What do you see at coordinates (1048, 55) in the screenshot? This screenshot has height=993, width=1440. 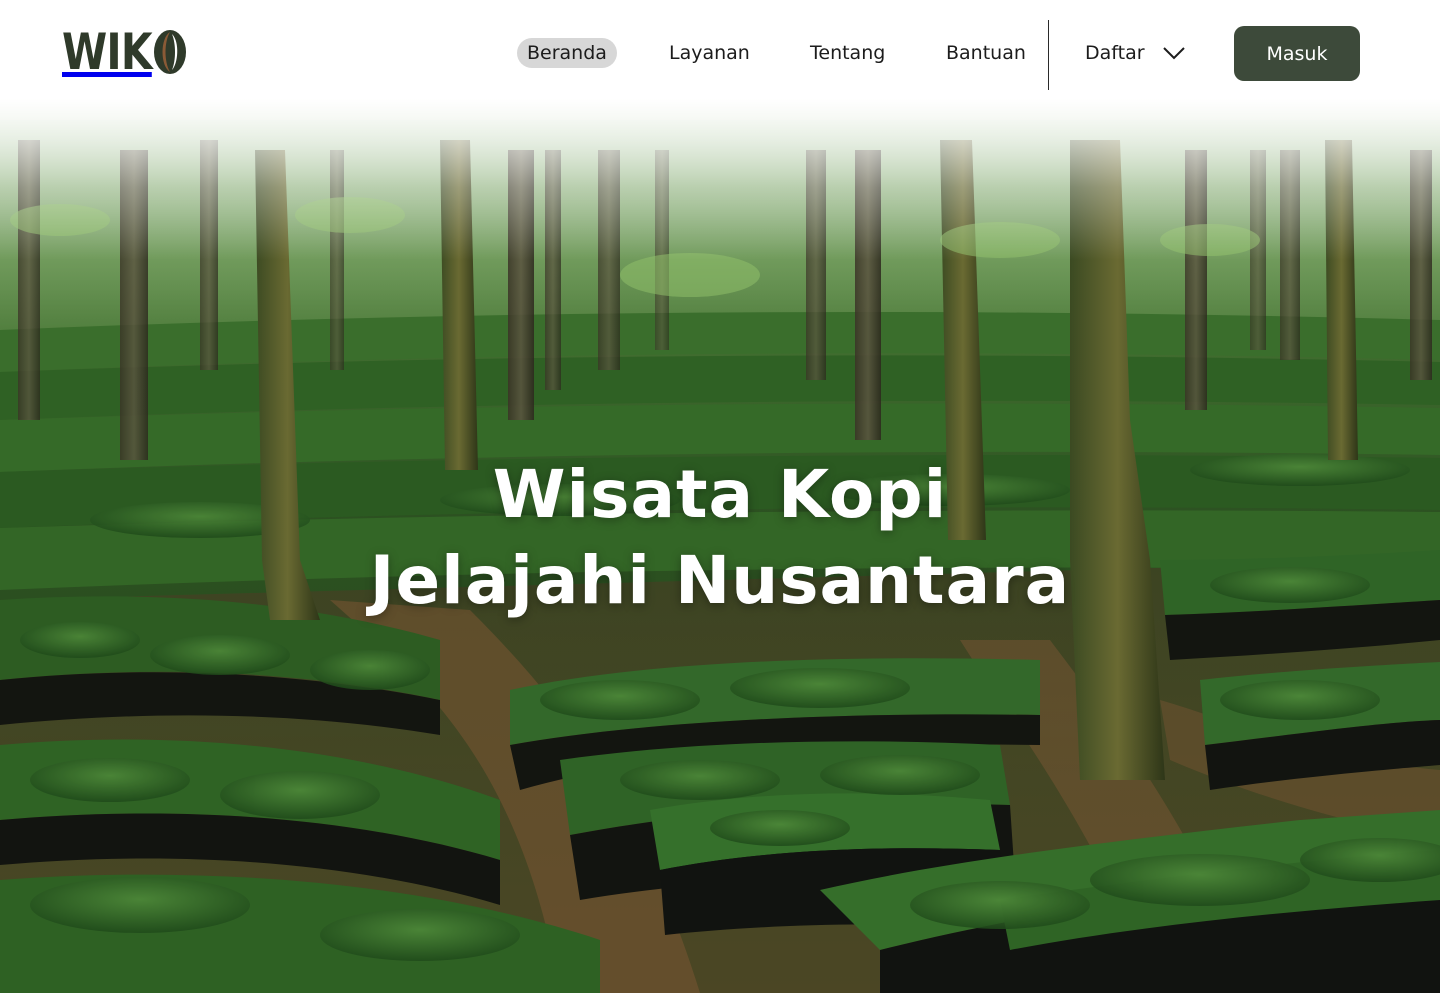 I see `nav-divider` at bounding box center [1048, 55].